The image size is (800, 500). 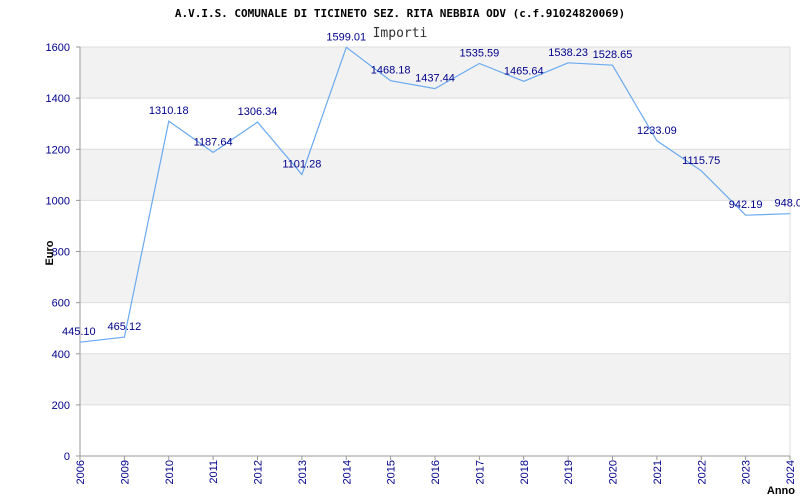 I want to click on data-label: 1437.44, so click(x=435, y=79).